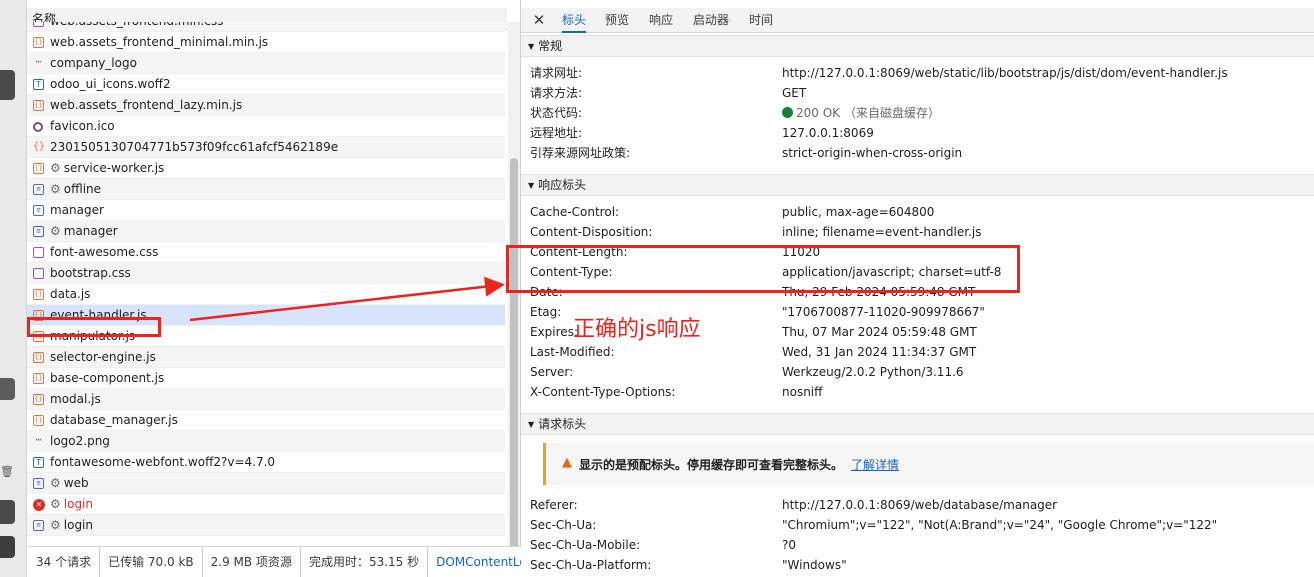 The height and width of the screenshot is (577, 1314). What do you see at coordinates (637, 329) in the screenshot?
I see `annotation-label: 正确的js响应` at bounding box center [637, 329].